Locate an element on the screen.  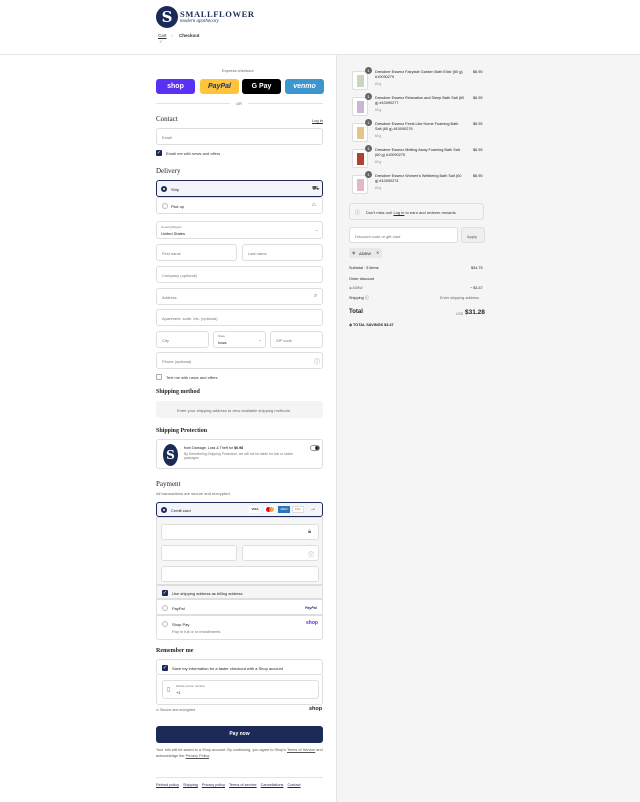
expiry-field is located at coordinates (199, 553).